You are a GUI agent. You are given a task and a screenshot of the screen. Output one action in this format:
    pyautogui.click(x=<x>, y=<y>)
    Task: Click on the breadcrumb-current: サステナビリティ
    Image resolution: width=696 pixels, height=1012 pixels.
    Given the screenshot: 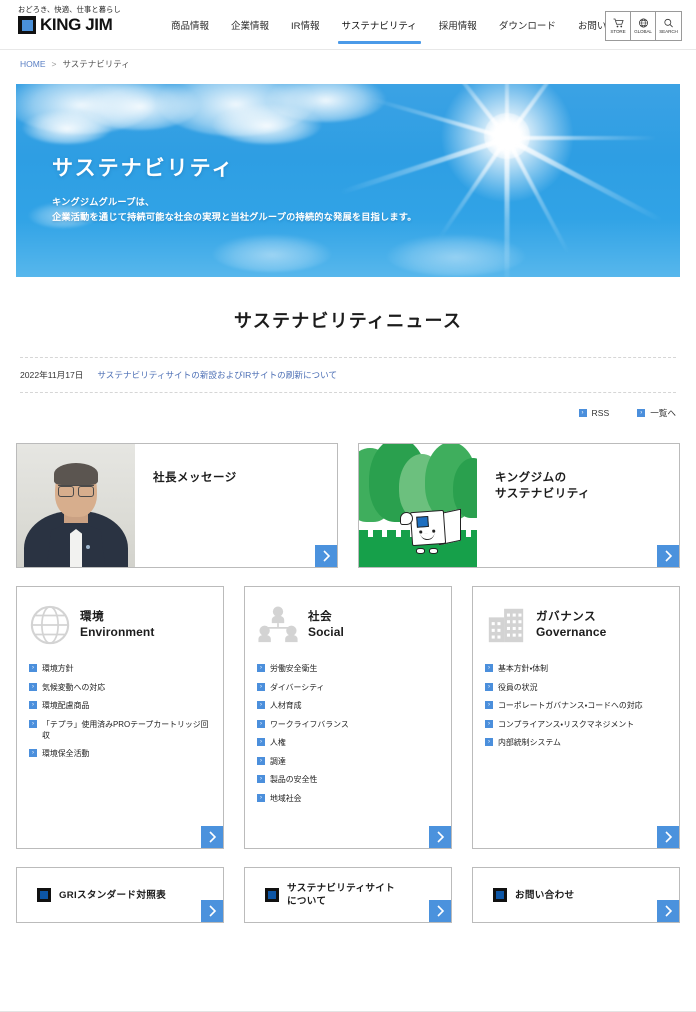 What is the action you would take?
    pyautogui.click(x=96, y=64)
    